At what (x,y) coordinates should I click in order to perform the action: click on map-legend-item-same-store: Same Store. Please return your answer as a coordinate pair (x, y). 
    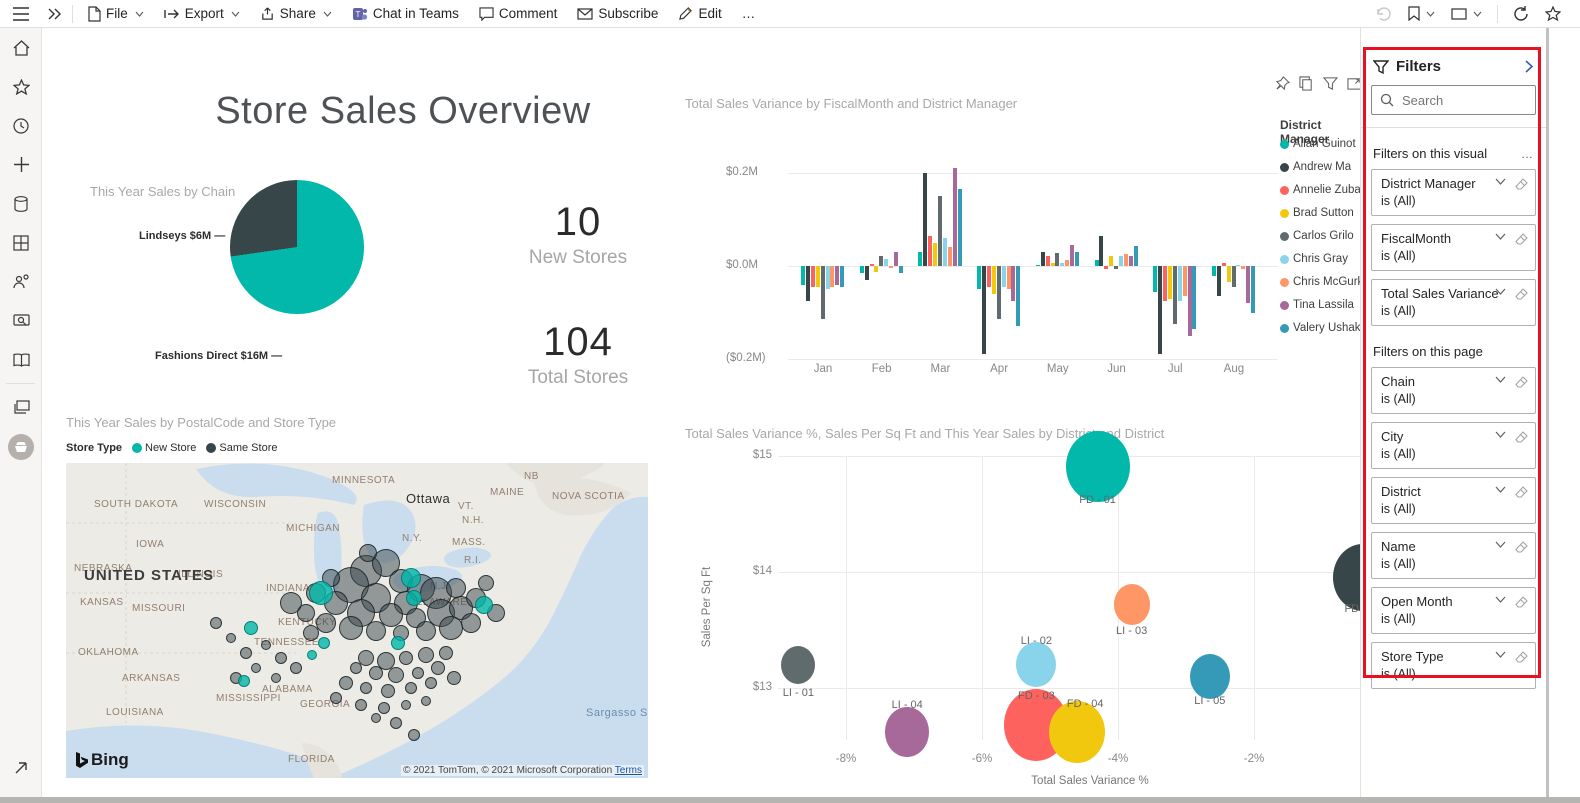
    Looking at the image, I should click on (241, 448).